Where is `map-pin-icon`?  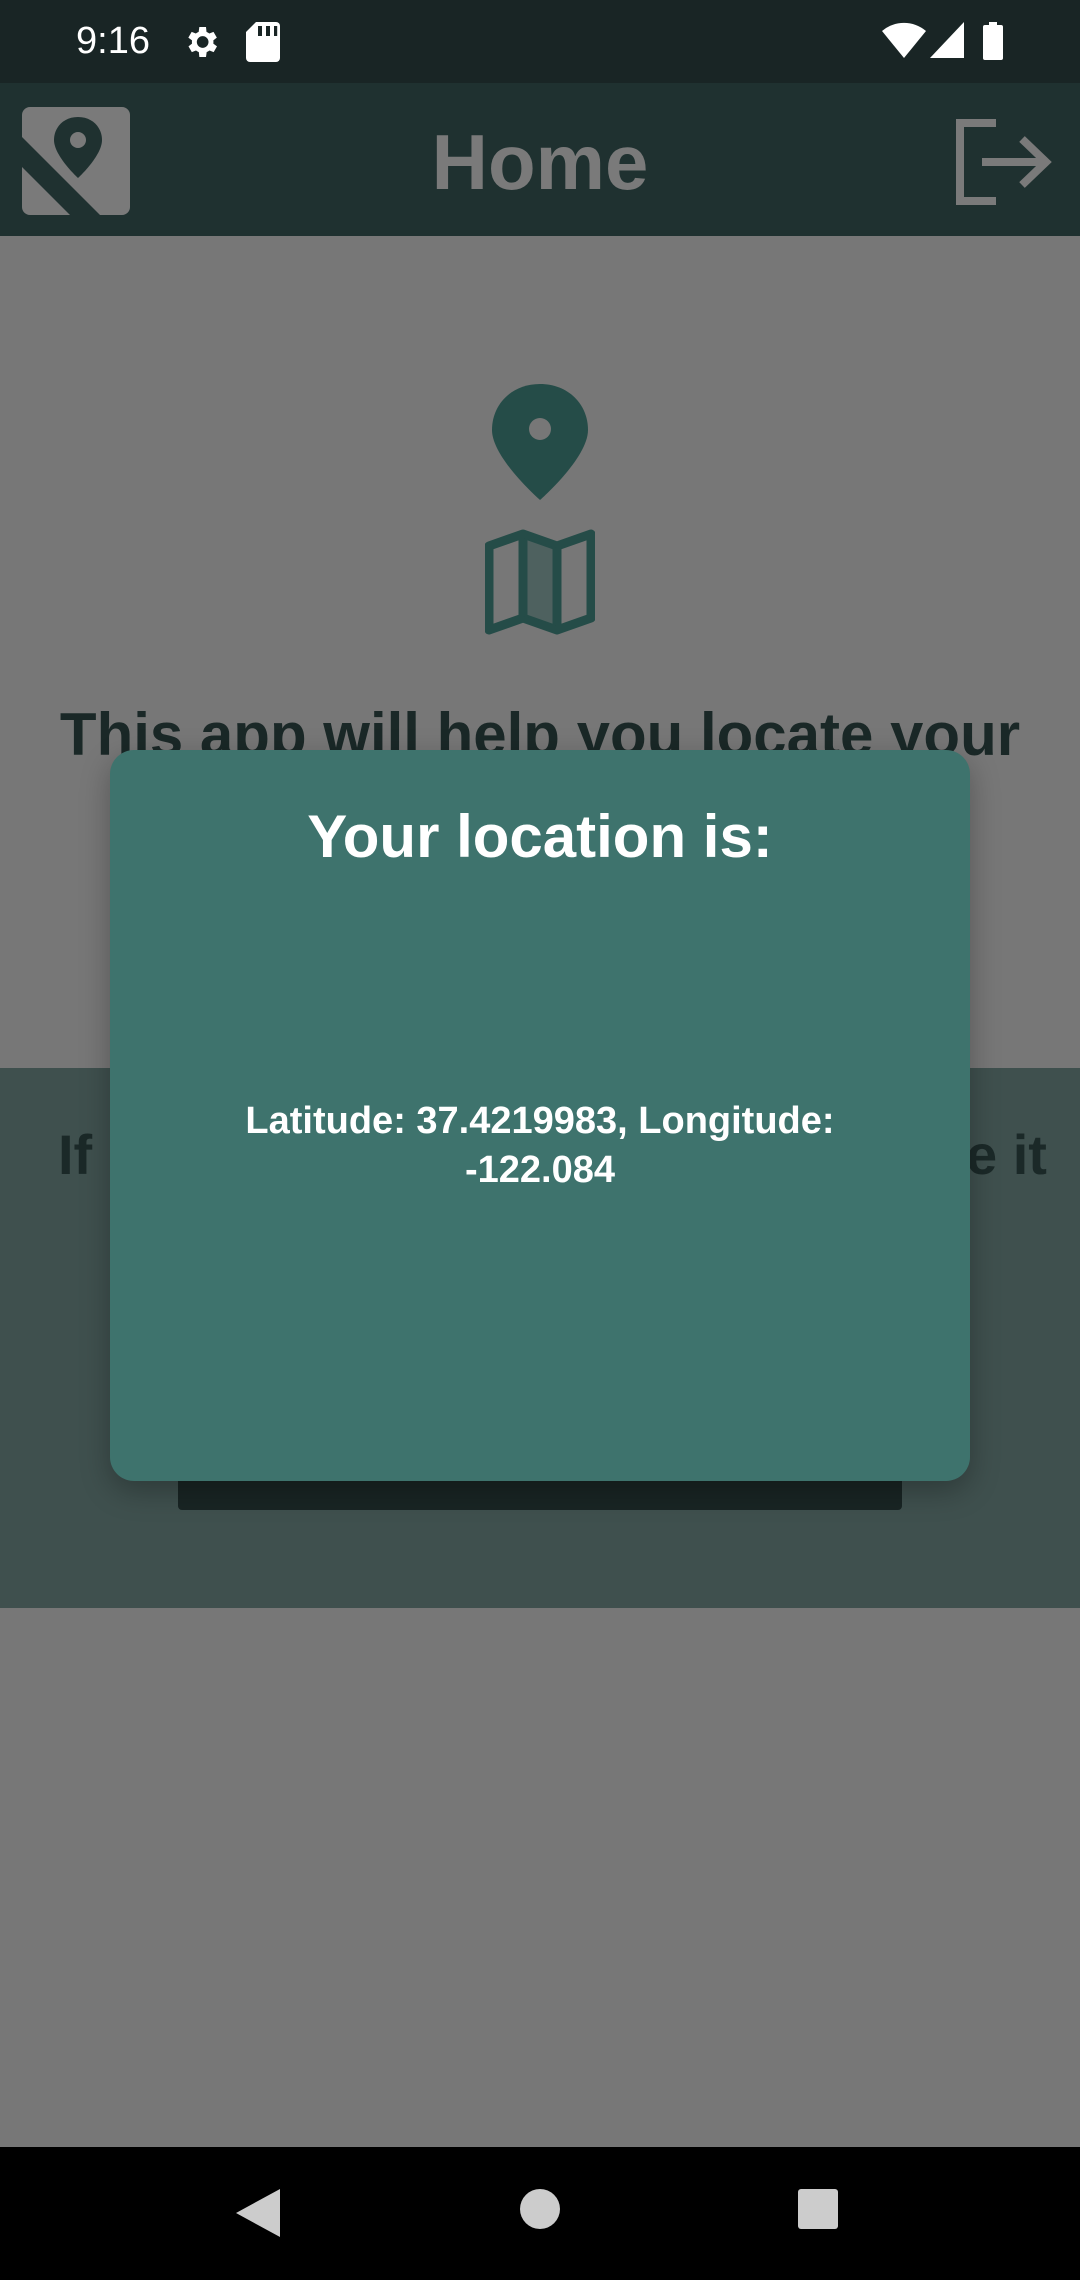
map-pin-icon is located at coordinates (540, 442).